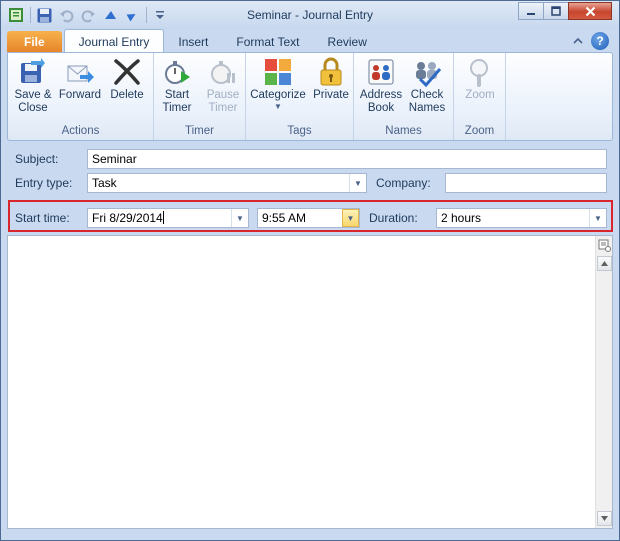  I want to click on company-label: Company:, so click(403, 183).